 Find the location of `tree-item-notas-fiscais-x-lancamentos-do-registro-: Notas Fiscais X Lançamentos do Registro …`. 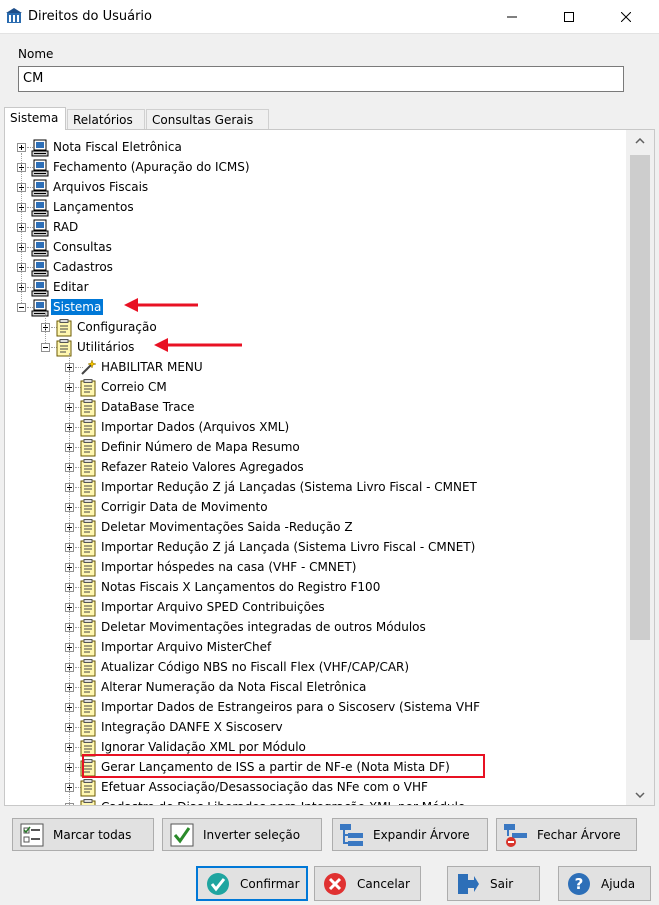

tree-item-notas-fiscais-x-lancamentos-do-registro-: Notas Fiscais X Lançamentos do Registro … is located at coordinates (315, 587).